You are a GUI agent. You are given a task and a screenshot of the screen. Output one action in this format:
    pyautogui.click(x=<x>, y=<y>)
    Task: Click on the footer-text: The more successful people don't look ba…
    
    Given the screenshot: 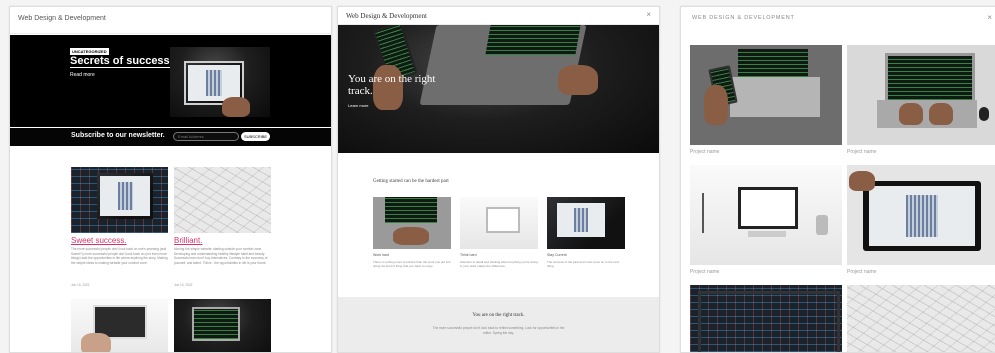 What is the action you would take?
    pyautogui.click(x=498, y=330)
    